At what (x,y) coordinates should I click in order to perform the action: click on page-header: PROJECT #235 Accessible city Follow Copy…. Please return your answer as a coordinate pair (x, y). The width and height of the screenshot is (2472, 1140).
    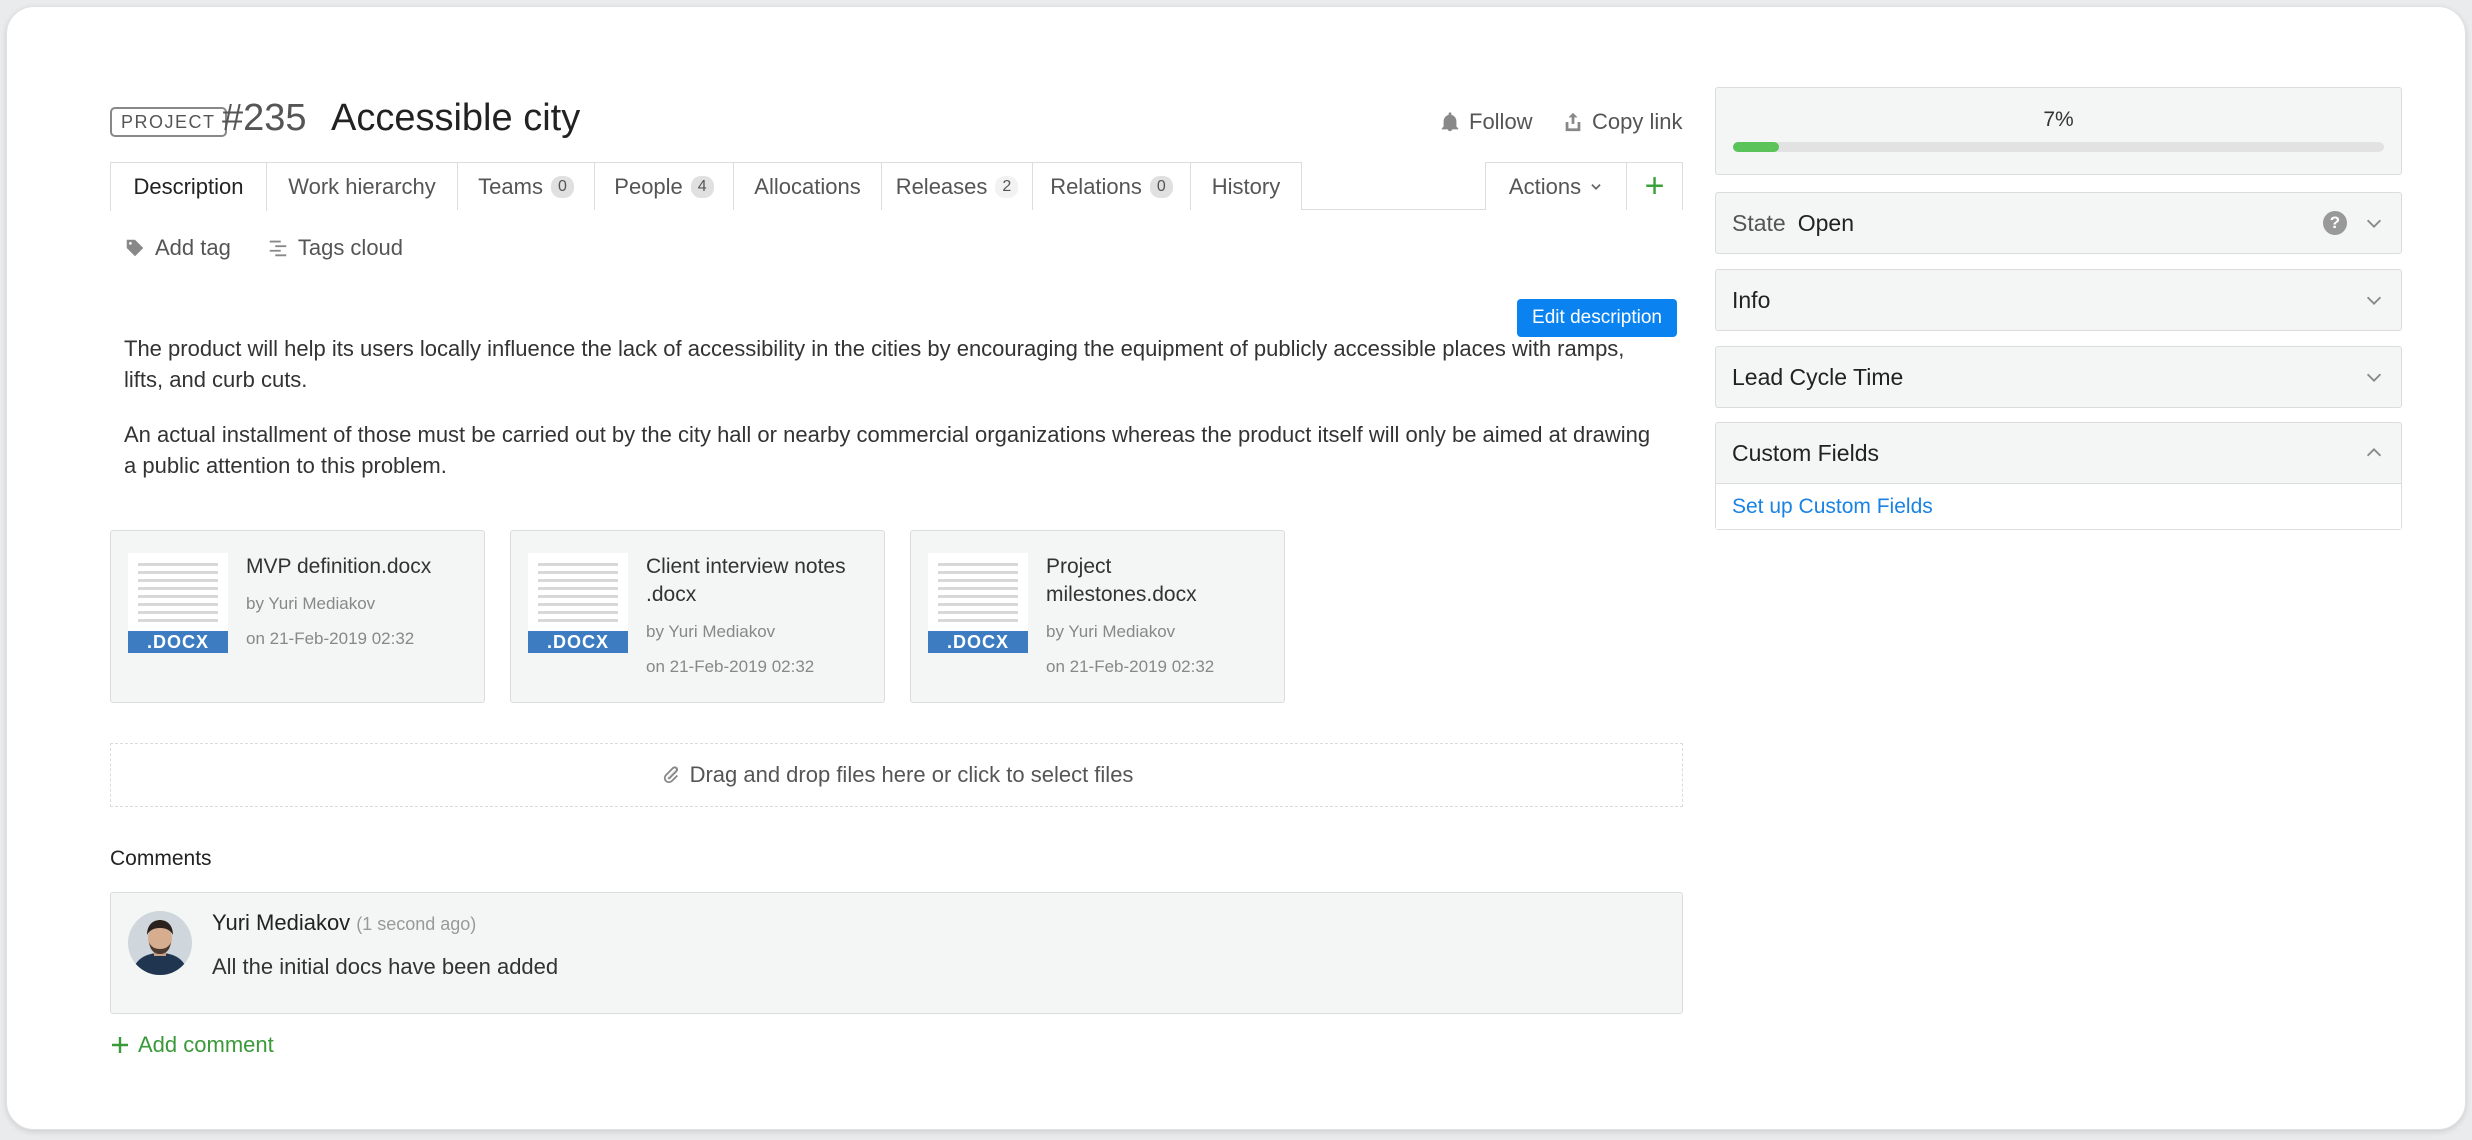
    Looking at the image, I should click on (896, 120).